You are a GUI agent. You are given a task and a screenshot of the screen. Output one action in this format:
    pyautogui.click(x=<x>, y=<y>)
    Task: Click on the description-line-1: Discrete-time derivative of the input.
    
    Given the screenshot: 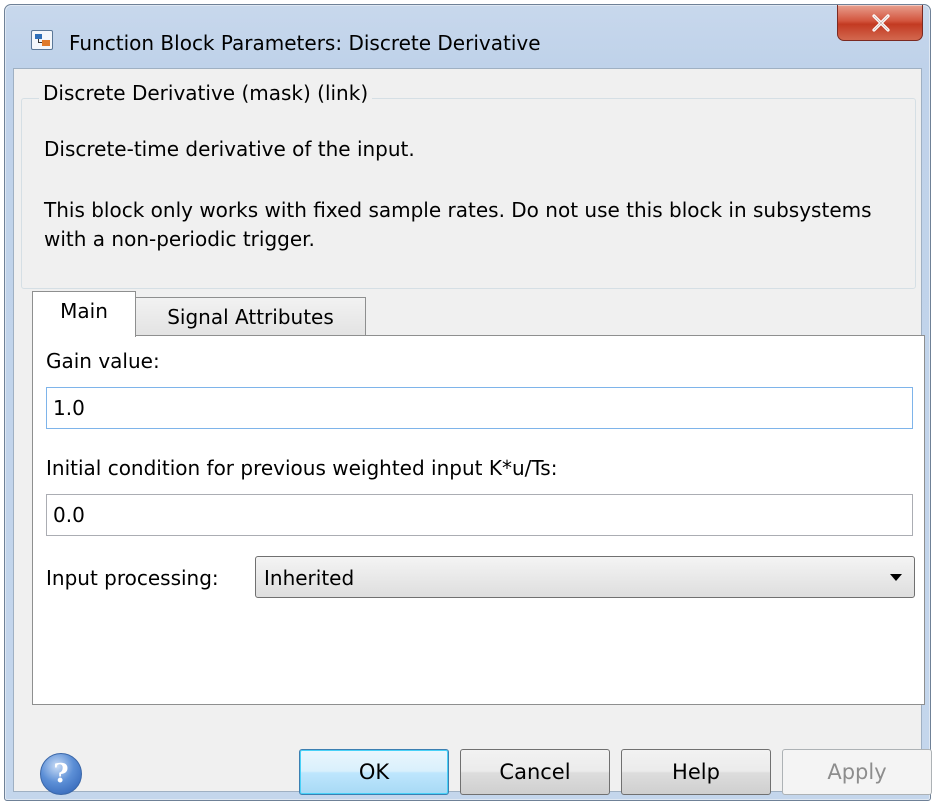 What is the action you would take?
    pyautogui.click(x=229, y=149)
    